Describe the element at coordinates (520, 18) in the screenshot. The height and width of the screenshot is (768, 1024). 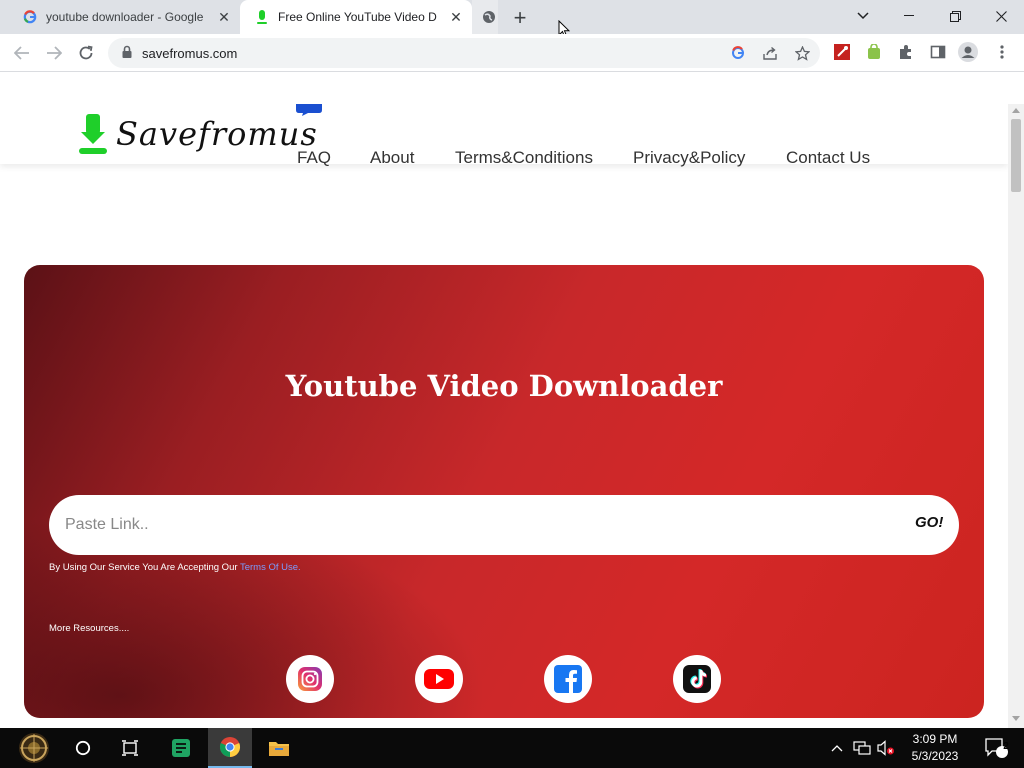
I see `new-tab-button: +` at that location.